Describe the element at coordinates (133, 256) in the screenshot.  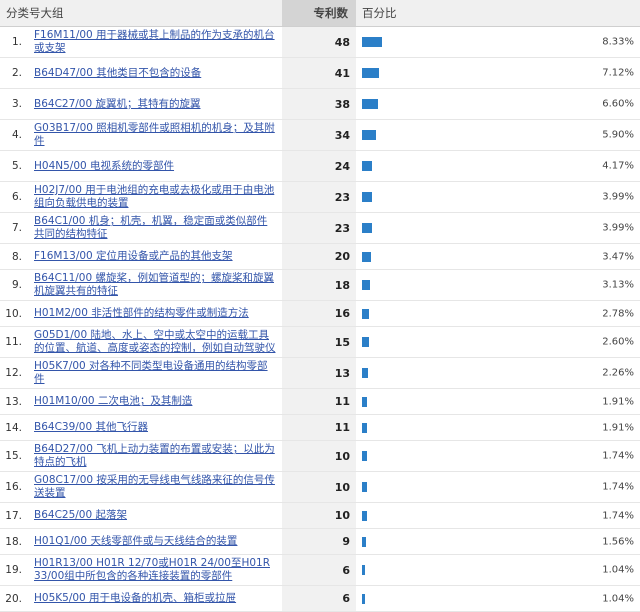
I see `category-link: F16M13/00 定位用设备或产品的其他支架` at that location.